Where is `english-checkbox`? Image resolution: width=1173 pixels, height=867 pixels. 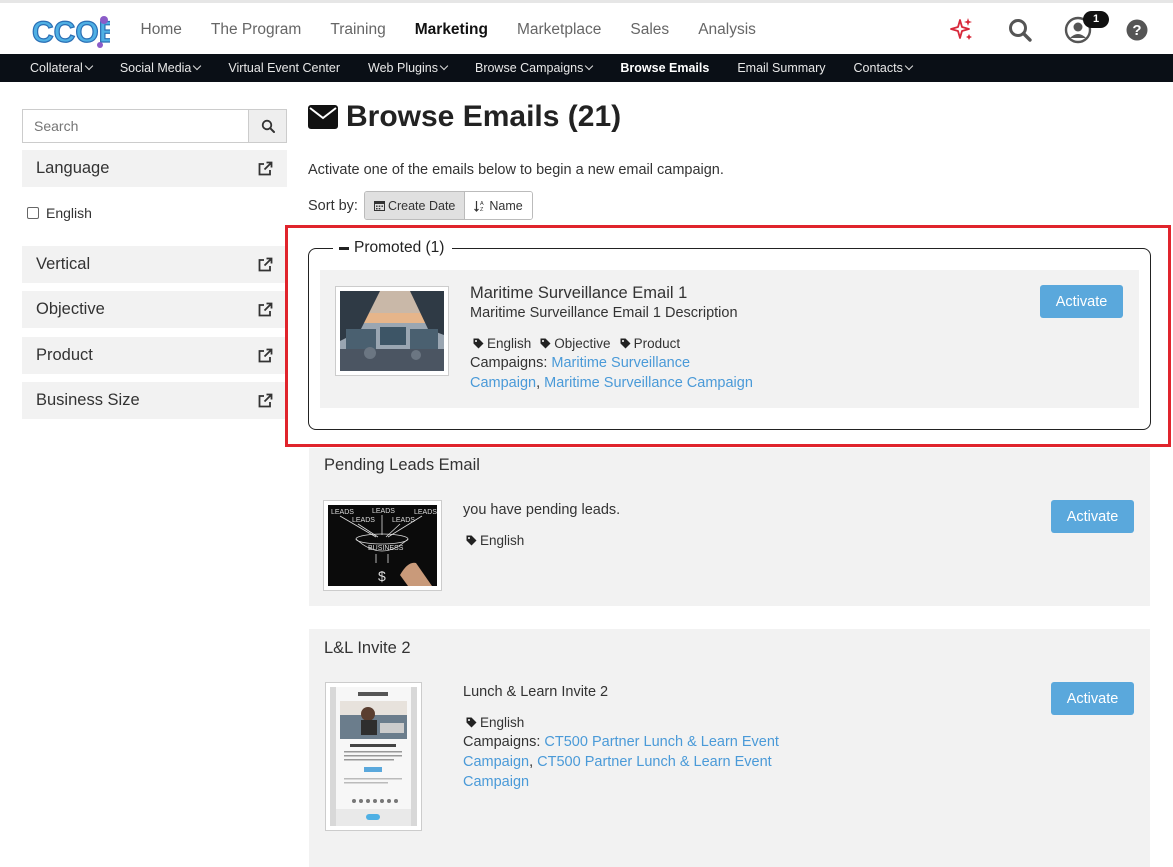
english-checkbox is located at coordinates (33, 213).